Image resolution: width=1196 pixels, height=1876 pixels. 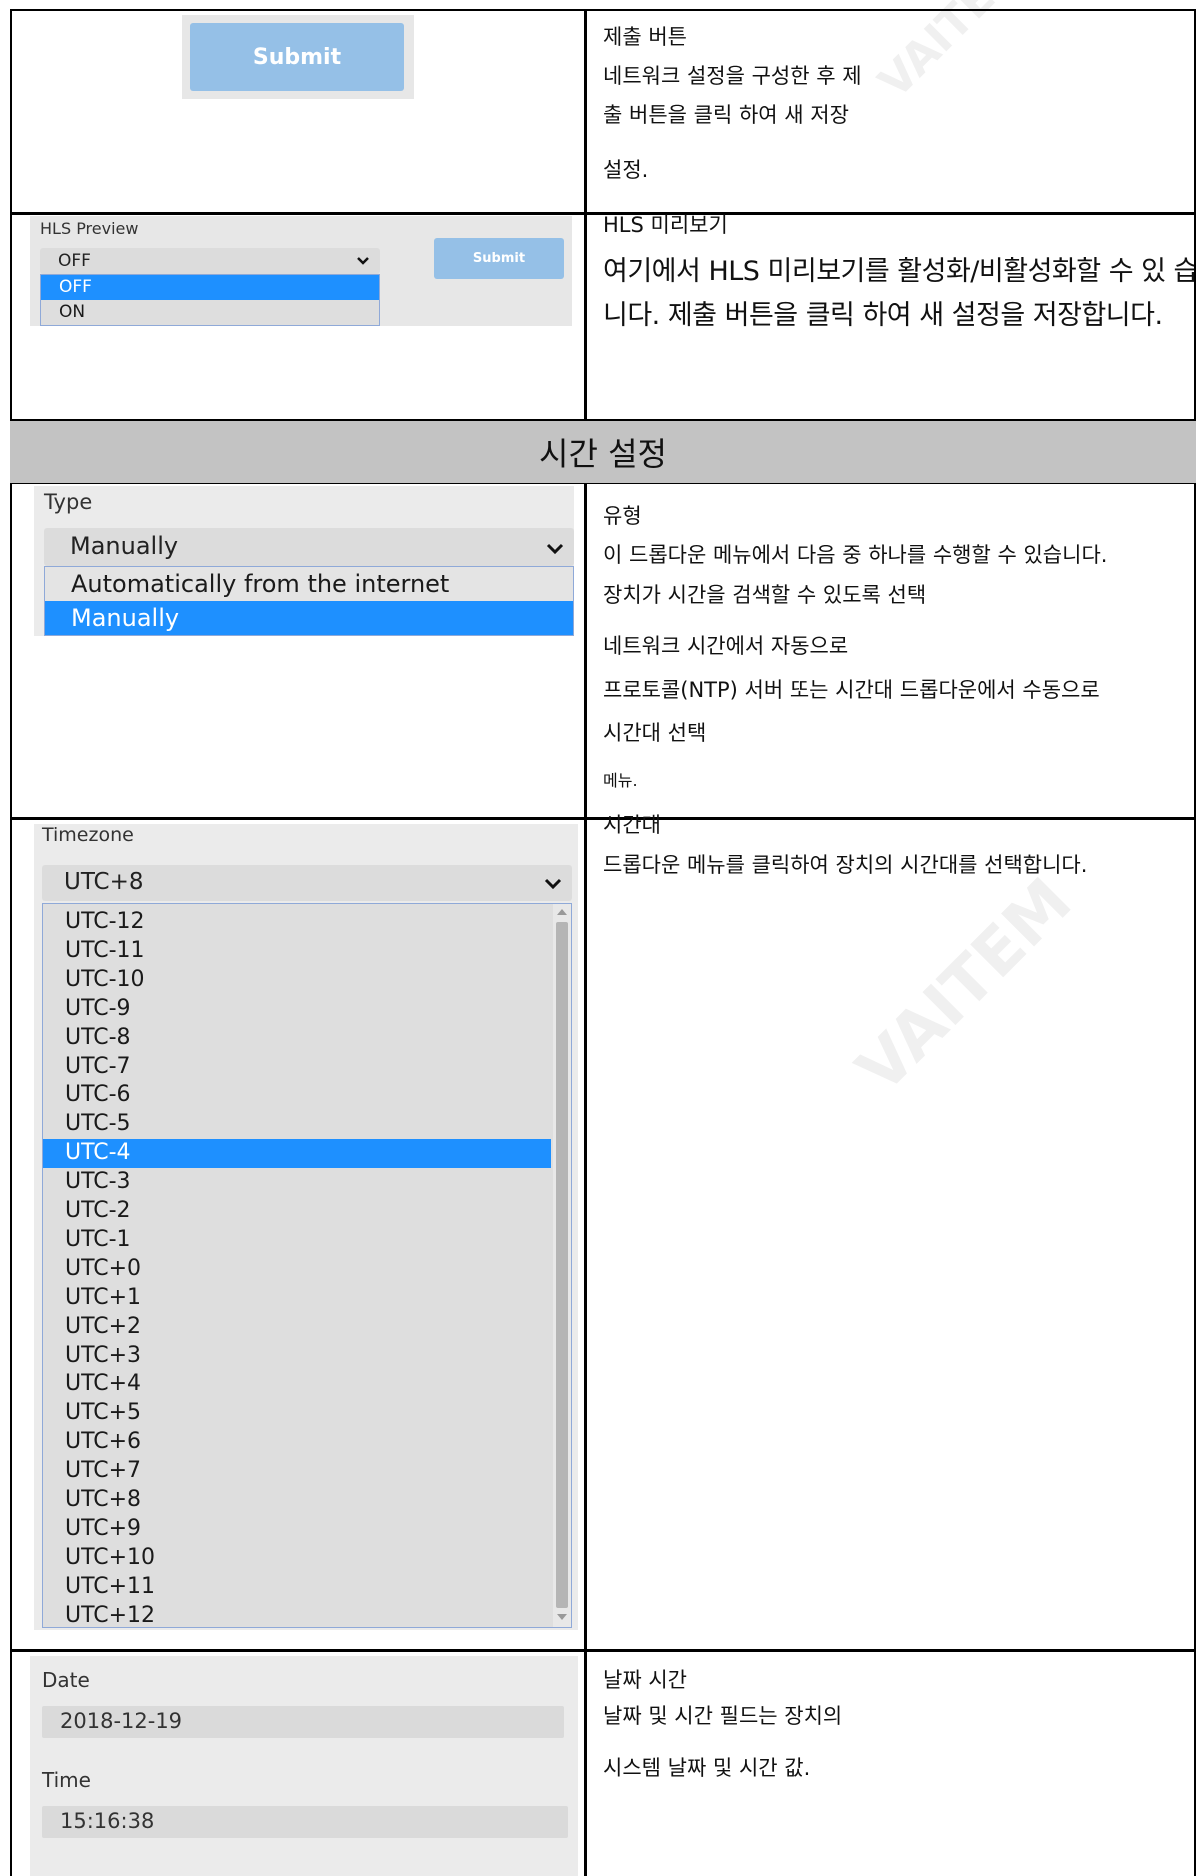 I want to click on submit-button: Submit, so click(x=297, y=57).